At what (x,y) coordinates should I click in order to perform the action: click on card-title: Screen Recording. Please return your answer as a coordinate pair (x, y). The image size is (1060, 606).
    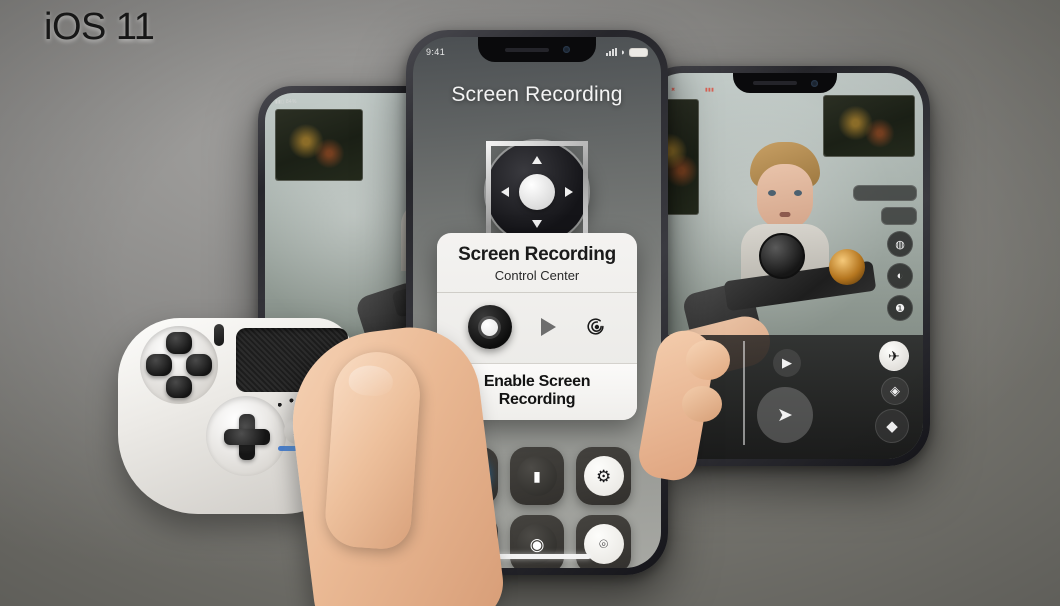
    Looking at the image, I should click on (537, 254).